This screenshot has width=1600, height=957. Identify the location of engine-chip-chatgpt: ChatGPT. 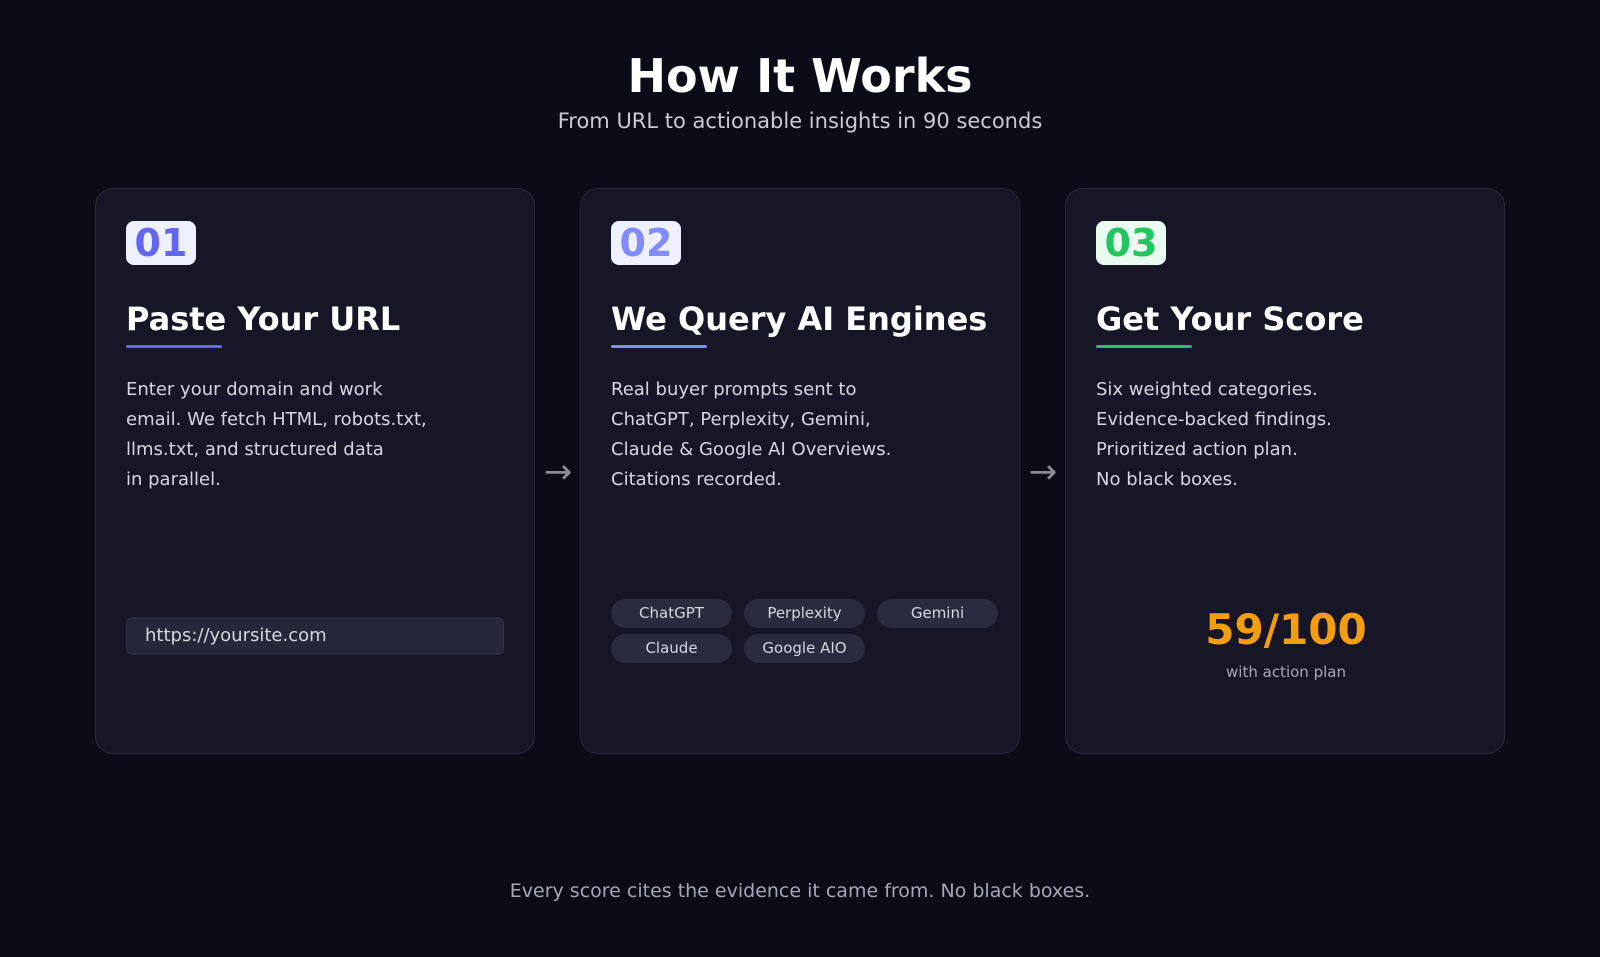
(671, 613).